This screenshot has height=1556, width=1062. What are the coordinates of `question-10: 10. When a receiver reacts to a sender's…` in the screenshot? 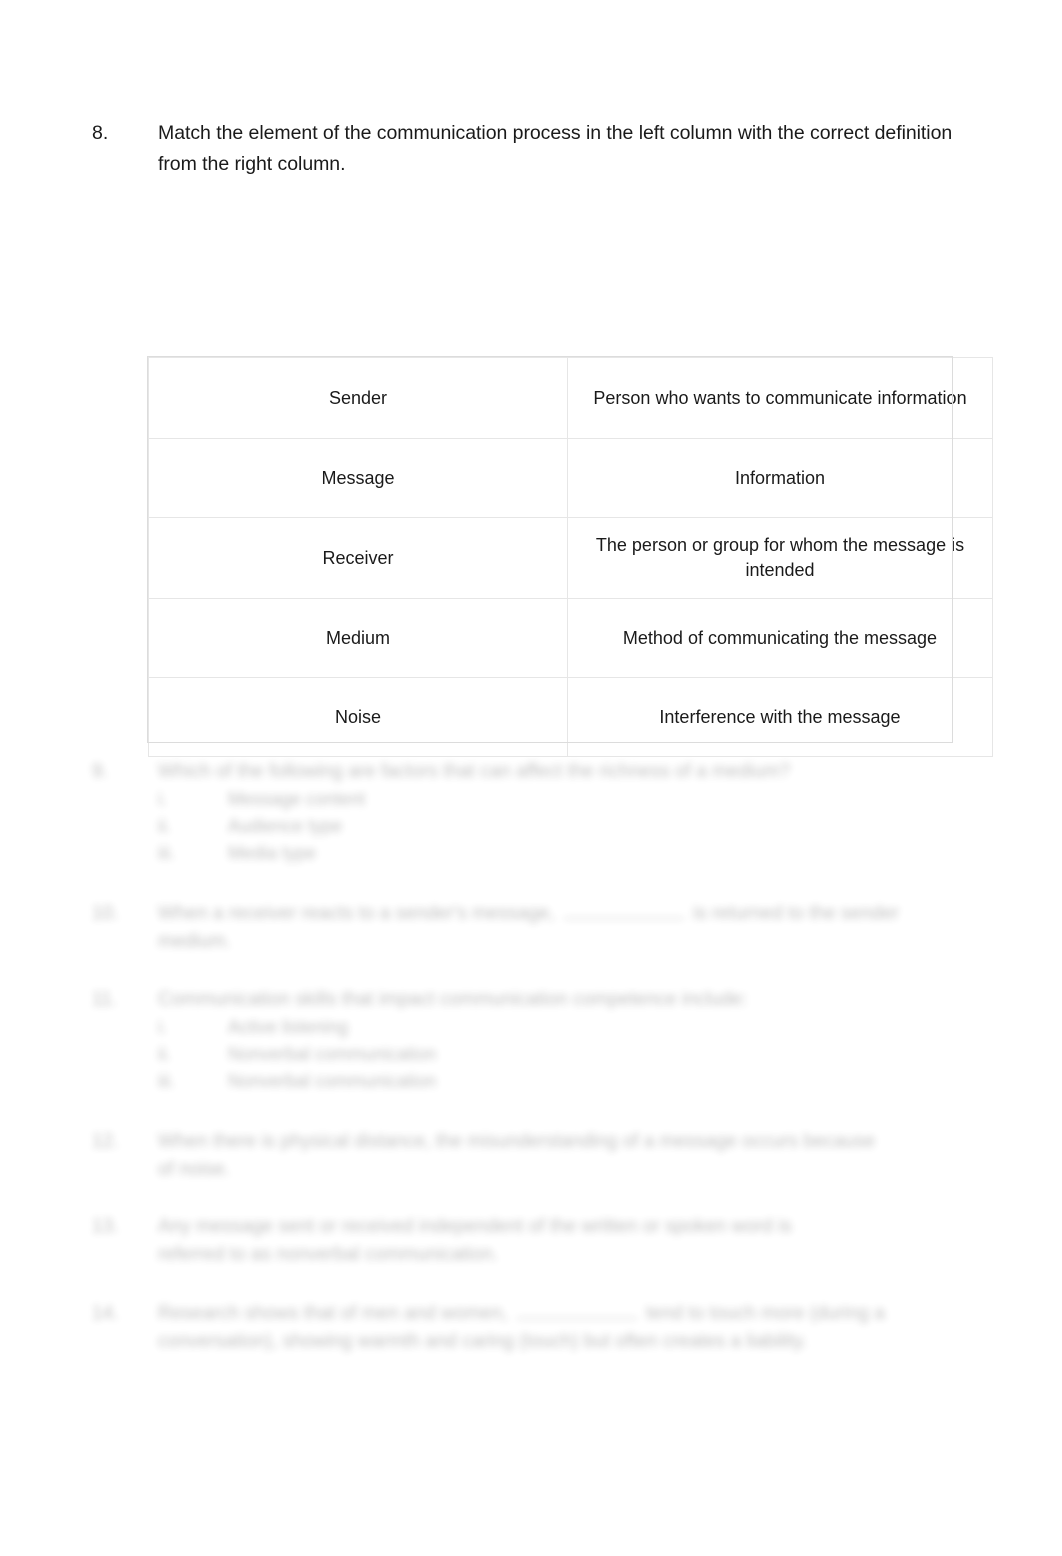 It's located at (532, 928).